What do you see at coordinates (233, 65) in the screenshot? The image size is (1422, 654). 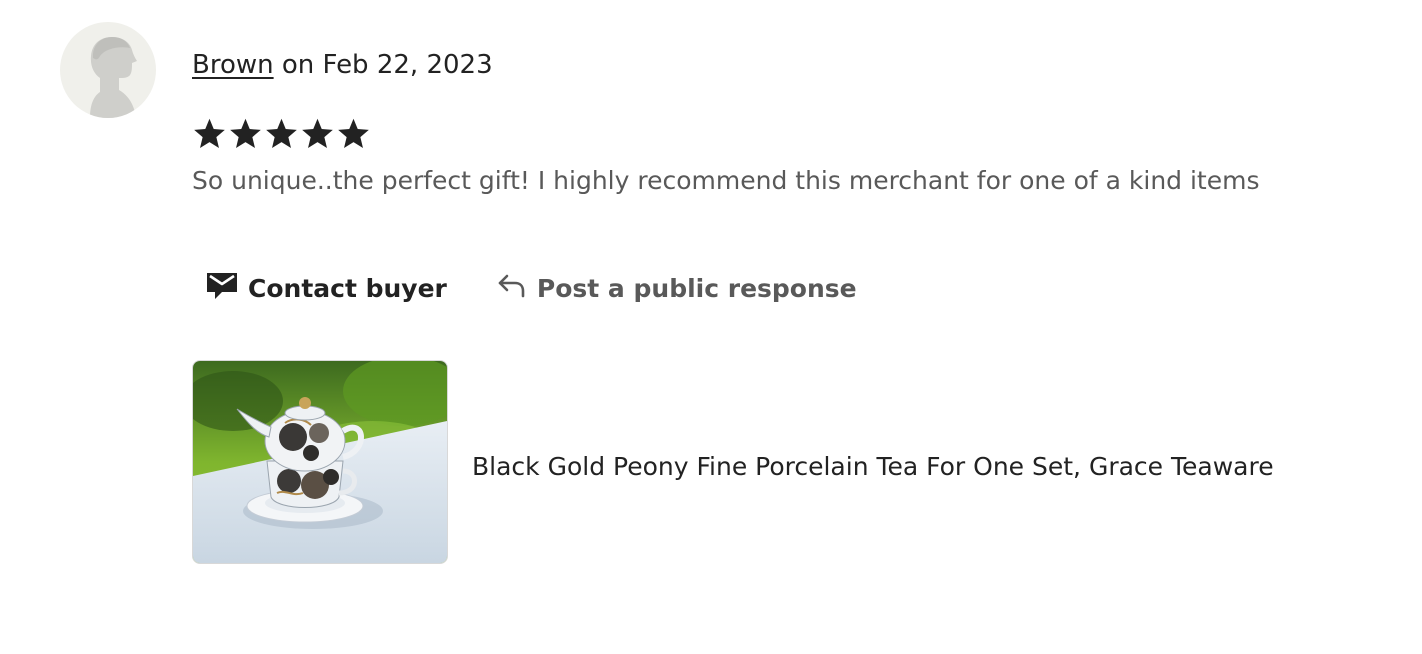 I see `reviewer-name-link: Brown` at bounding box center [233, 65].